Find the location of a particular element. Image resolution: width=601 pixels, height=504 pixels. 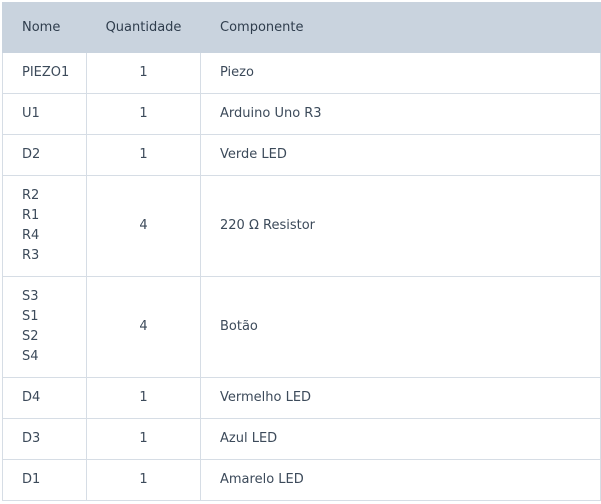

cell-name: PIEZO1 is located at coordinates (44, 73).